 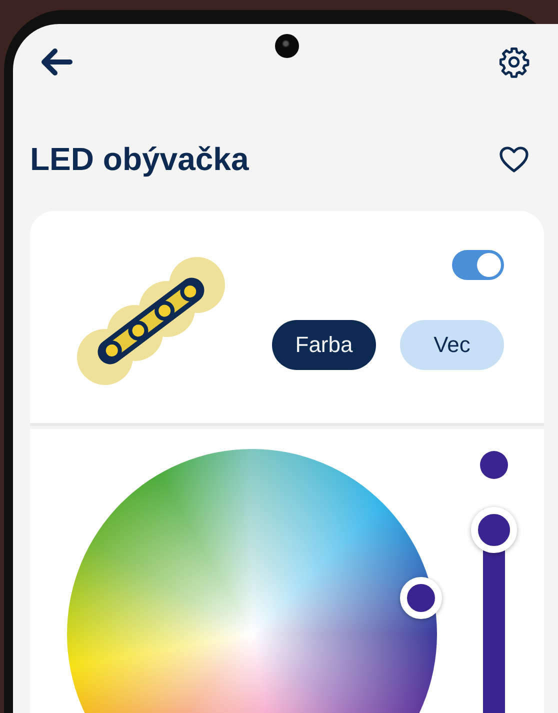 I want to click on device-title: LED obývačka, so click(x=139, y=159).